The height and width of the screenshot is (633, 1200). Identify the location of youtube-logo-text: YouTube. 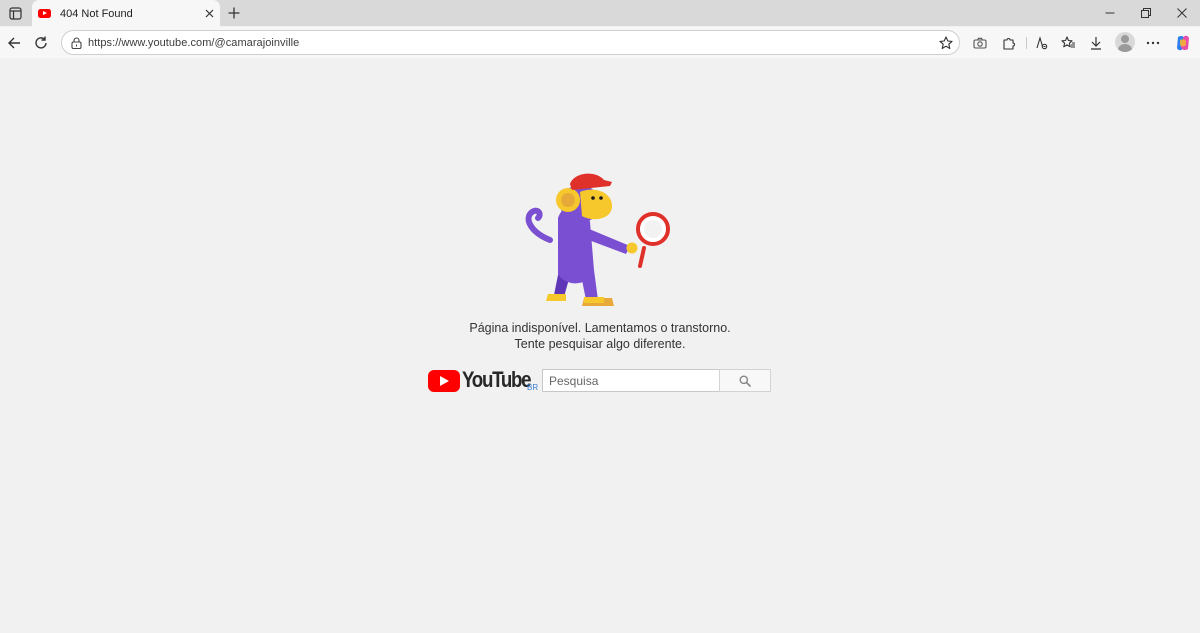
(497, 379).